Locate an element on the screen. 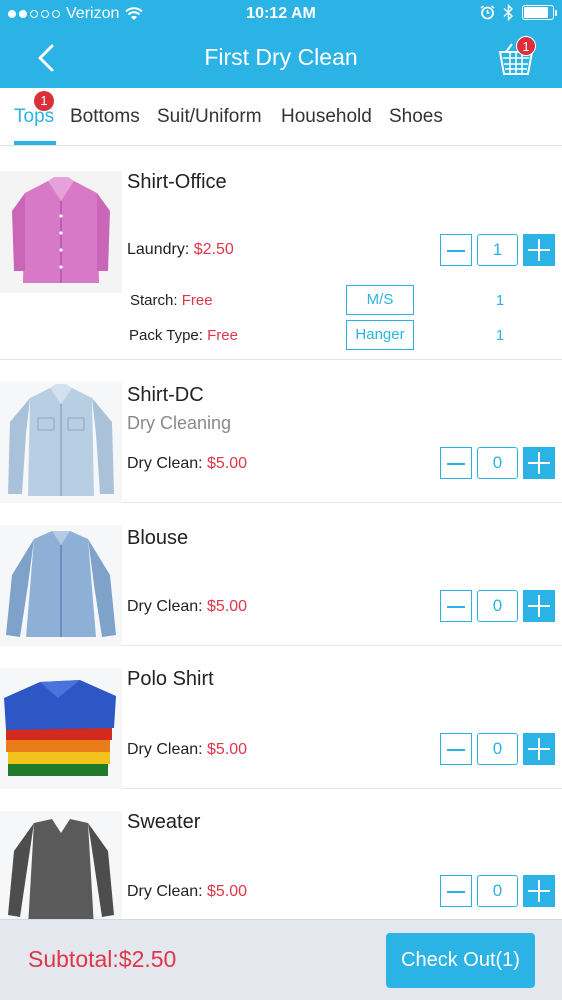  list-item: Blouse Dry Clean: $5.00 0 is located at coordinates (281, 575).